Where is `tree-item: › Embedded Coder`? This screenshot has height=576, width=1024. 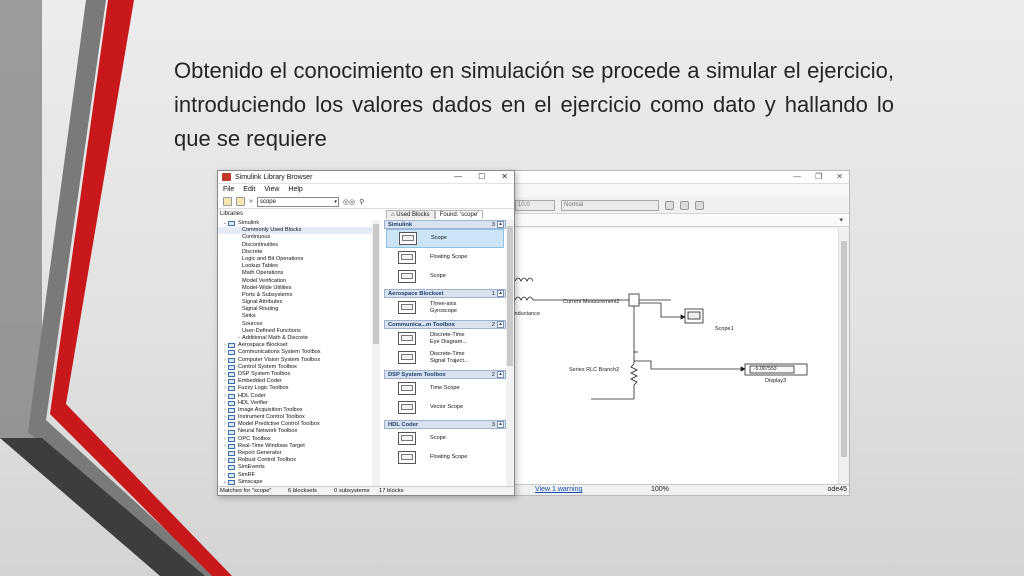 tree-item: › Embedded Coder is located at coordinates (298, 381).